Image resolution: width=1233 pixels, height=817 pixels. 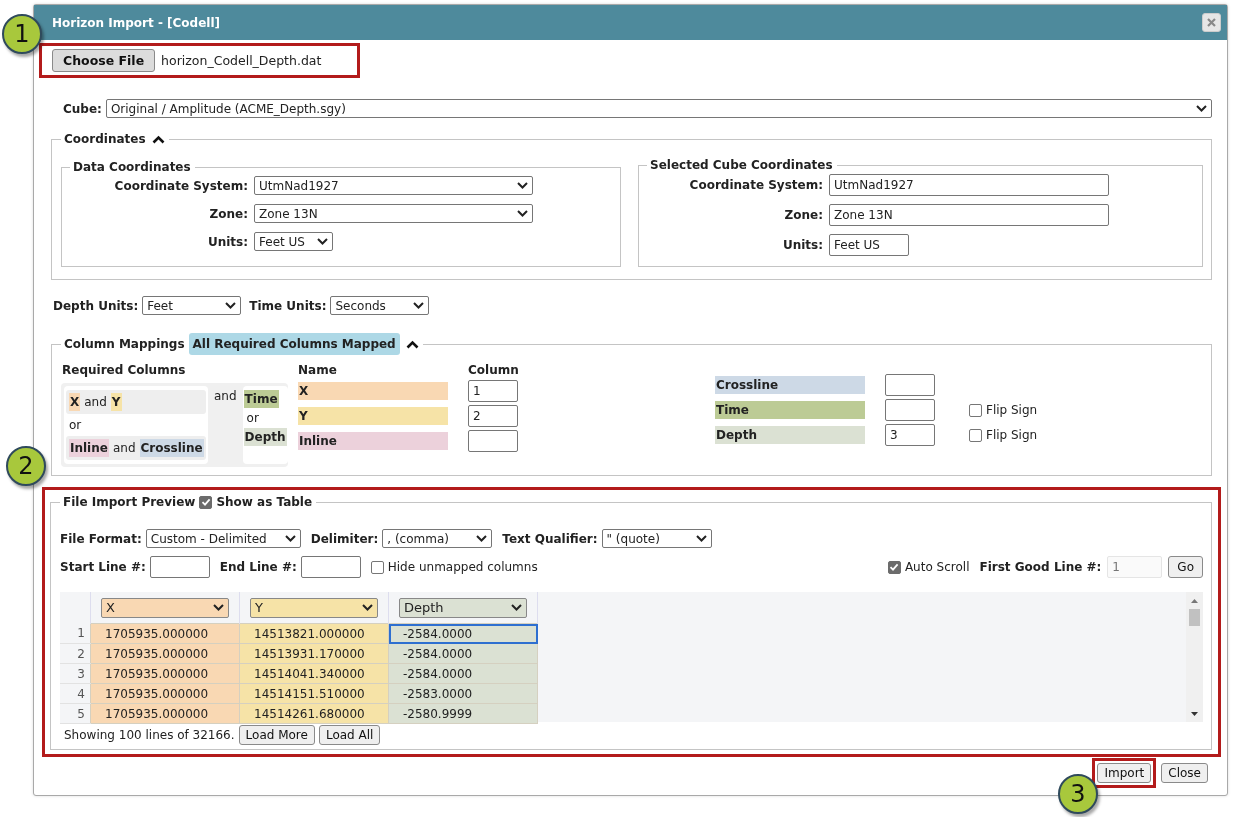 What do you see at coordinates (493, 416) in the screenshot?
I see `input-field: 2` at bounding box center [493, 416].